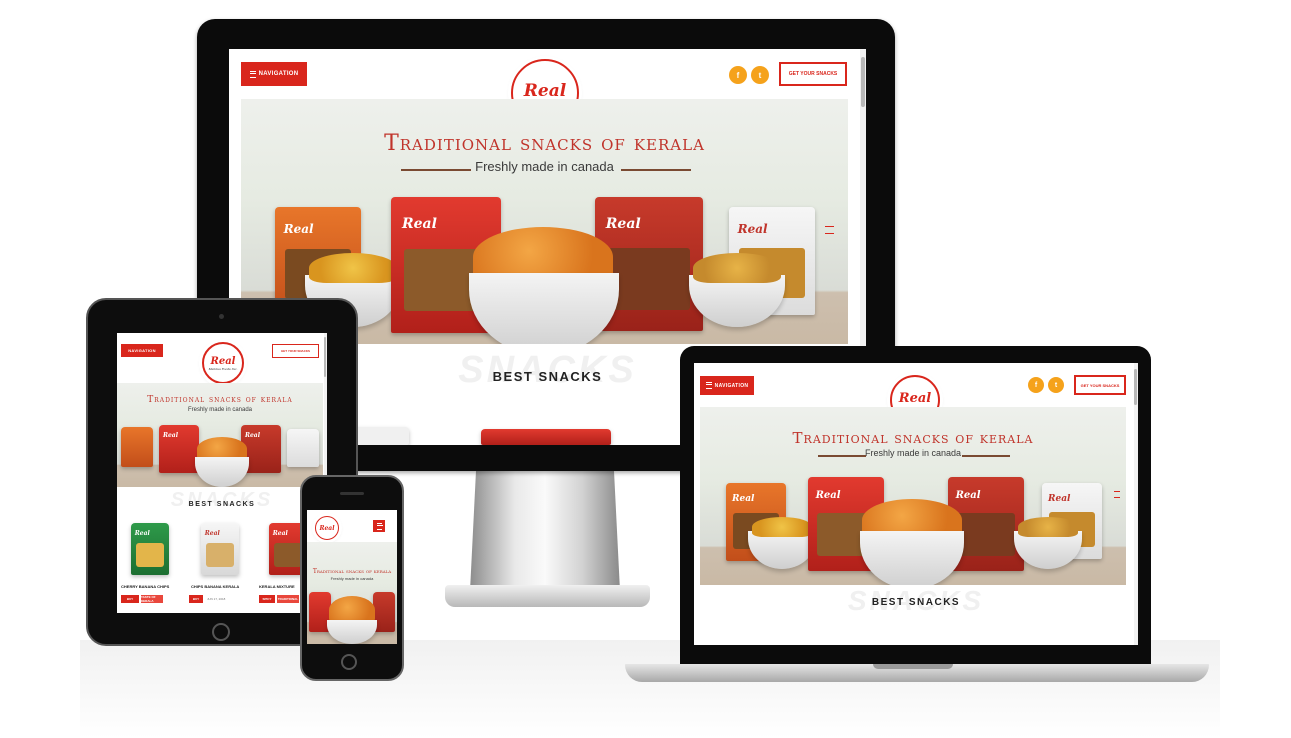 The image size is (1291, 738). Describe the element at coordinates (913, 666) in the screenshot. I see `laptop-notch` at that location.